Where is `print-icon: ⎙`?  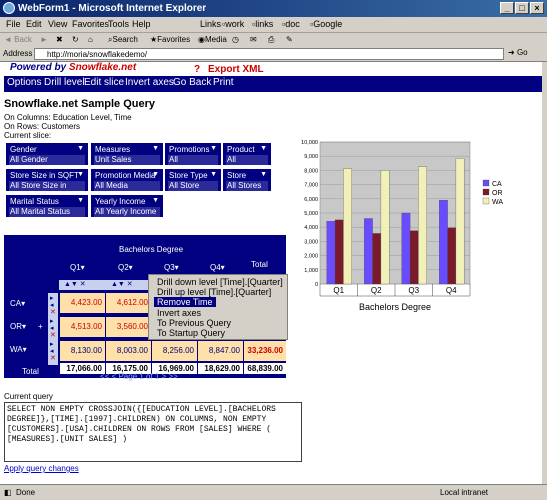 print-icon: ⎙ is located at coordinates (271, 40).